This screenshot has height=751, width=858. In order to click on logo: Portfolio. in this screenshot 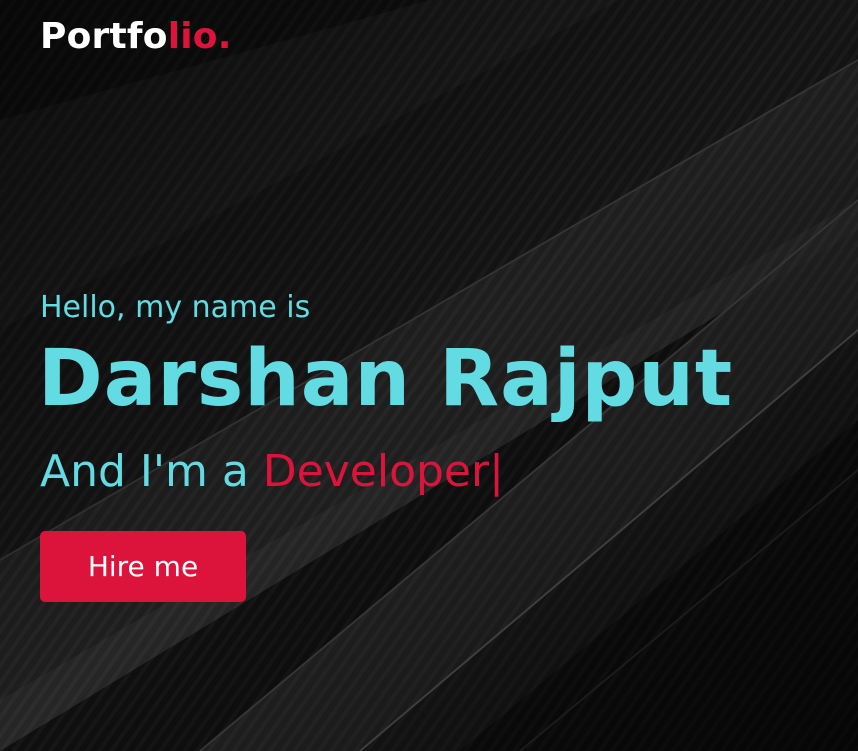, I will do `click(136, 36)`.